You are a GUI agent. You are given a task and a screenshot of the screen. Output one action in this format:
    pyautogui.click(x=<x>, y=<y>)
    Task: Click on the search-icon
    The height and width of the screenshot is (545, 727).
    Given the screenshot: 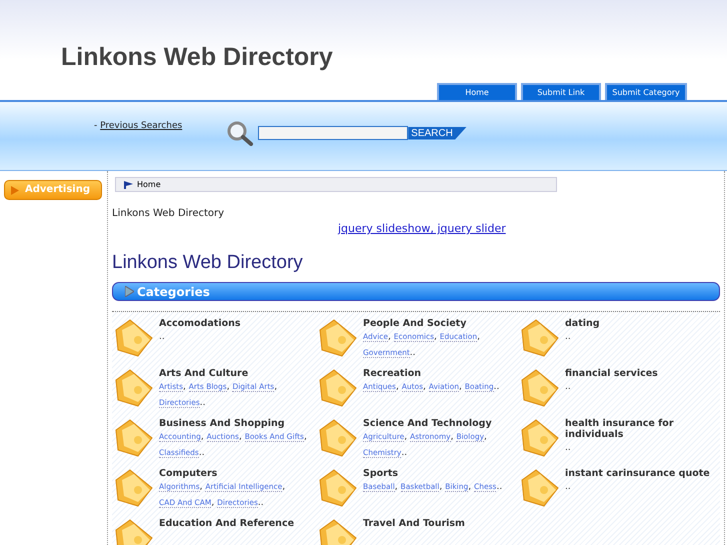 What is the action you would take?
    pyautogui.click(x=240, y=133)
    